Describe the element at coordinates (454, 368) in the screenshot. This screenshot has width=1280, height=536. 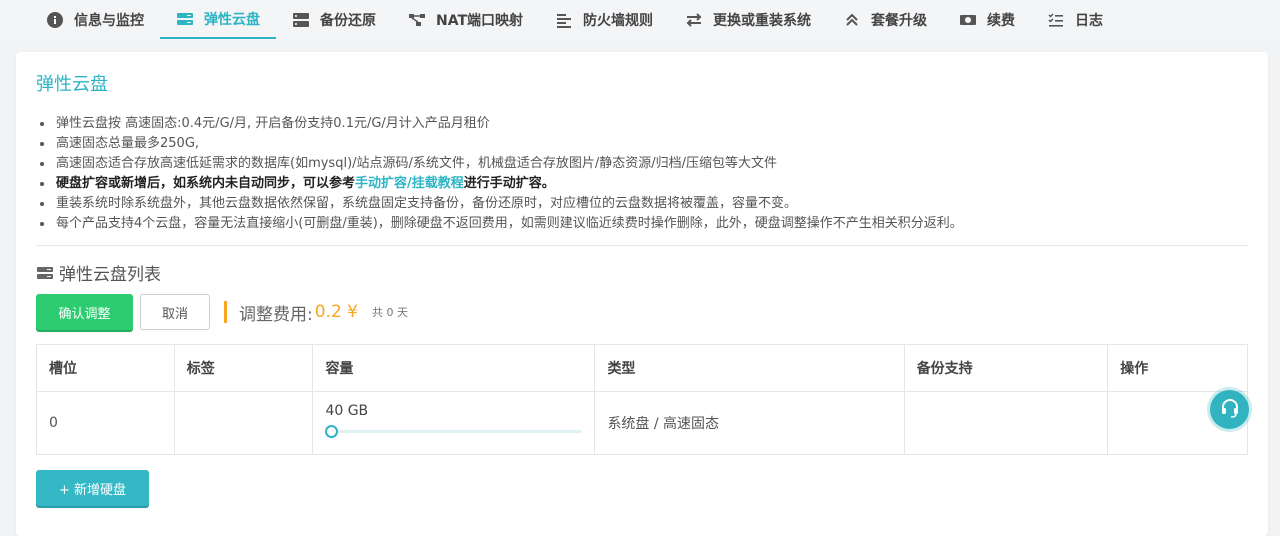
I see `column-header: 容量` at that location.